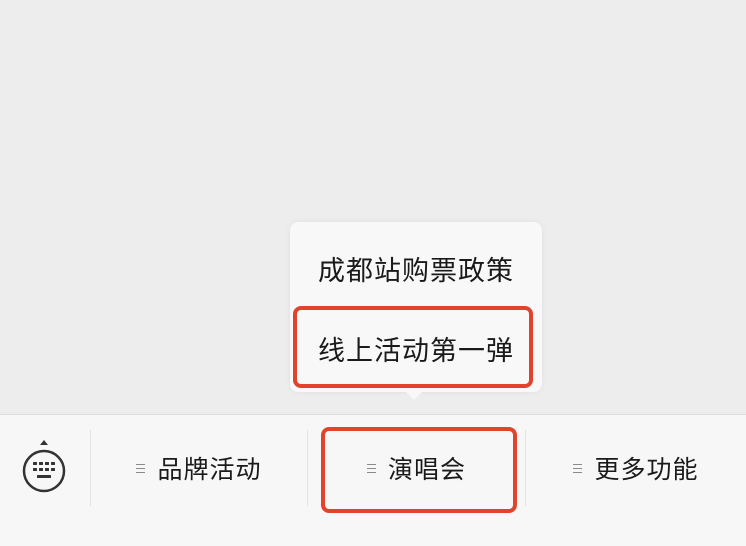  What do you see at coordinates (209, 469) in the screenshot?
I see `tab-label: 品牌活动` at bounding box center [209, 469].